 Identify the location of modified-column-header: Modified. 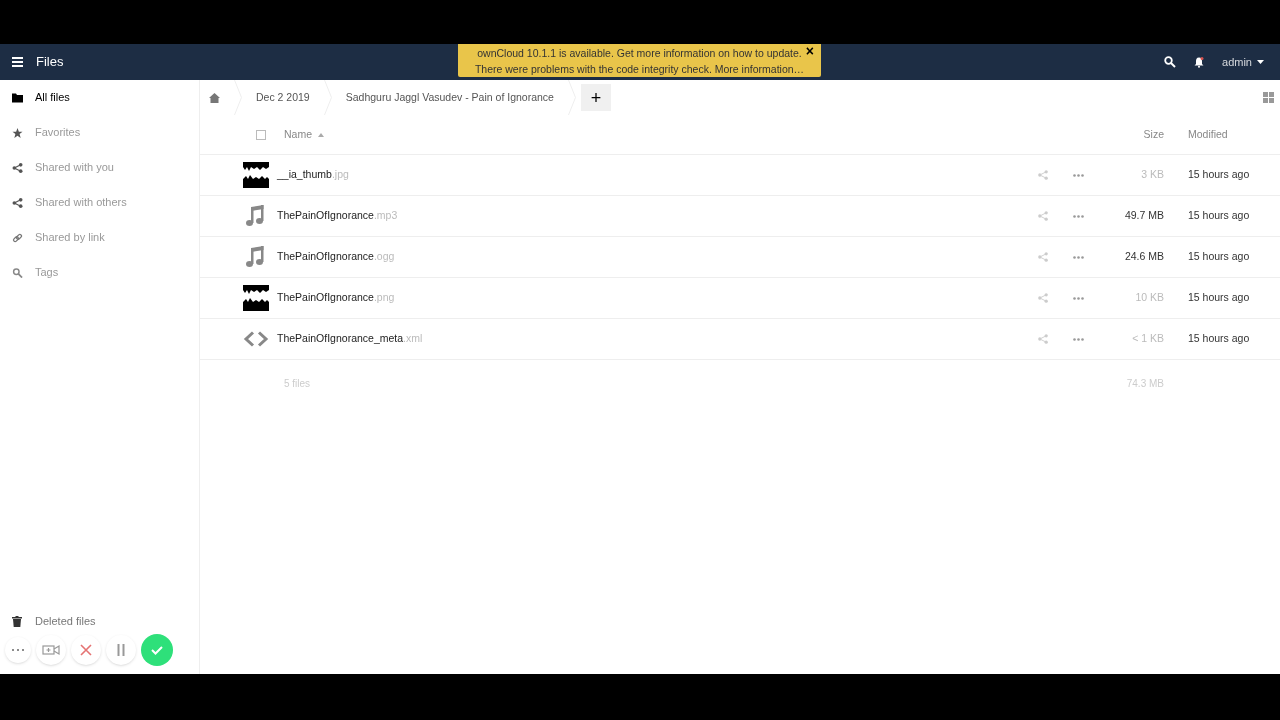
(1234, 134).